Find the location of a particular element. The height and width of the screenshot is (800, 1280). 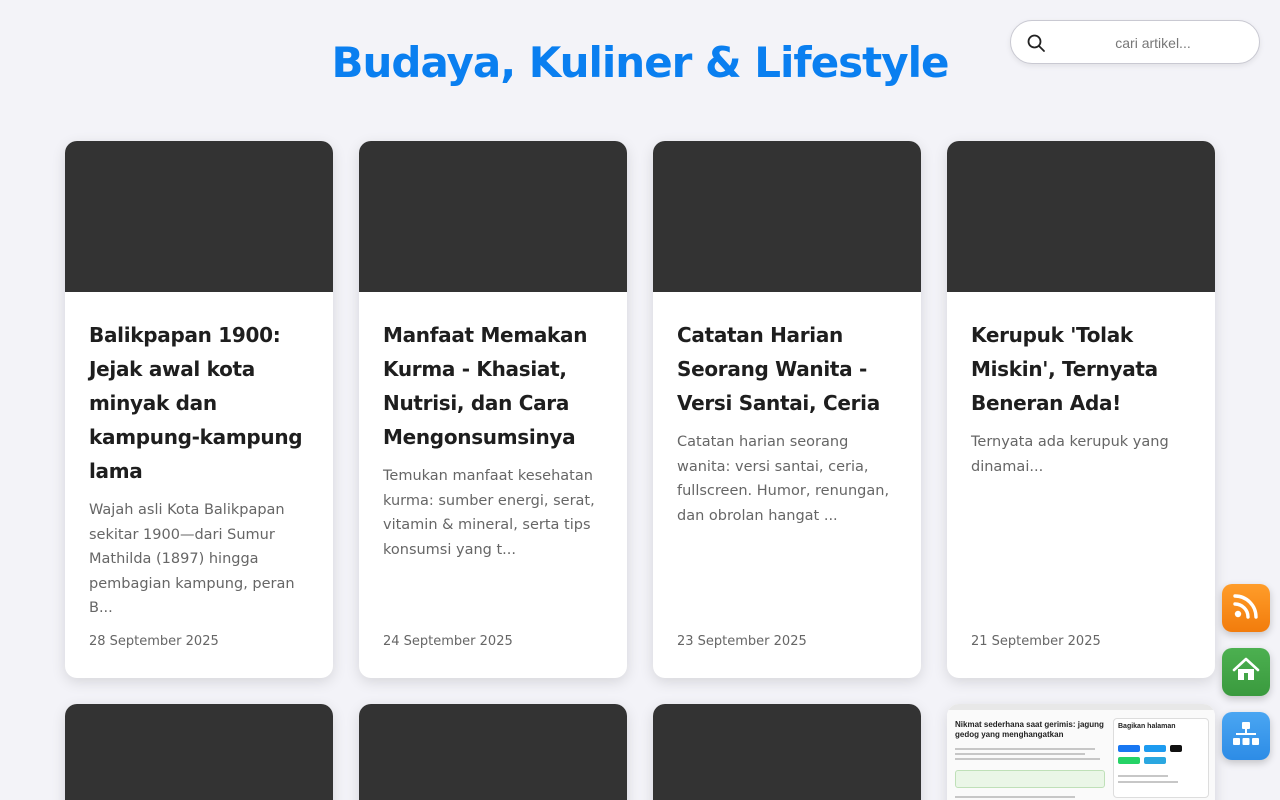

preview-tip-box is located at coordinates (1030, 779).